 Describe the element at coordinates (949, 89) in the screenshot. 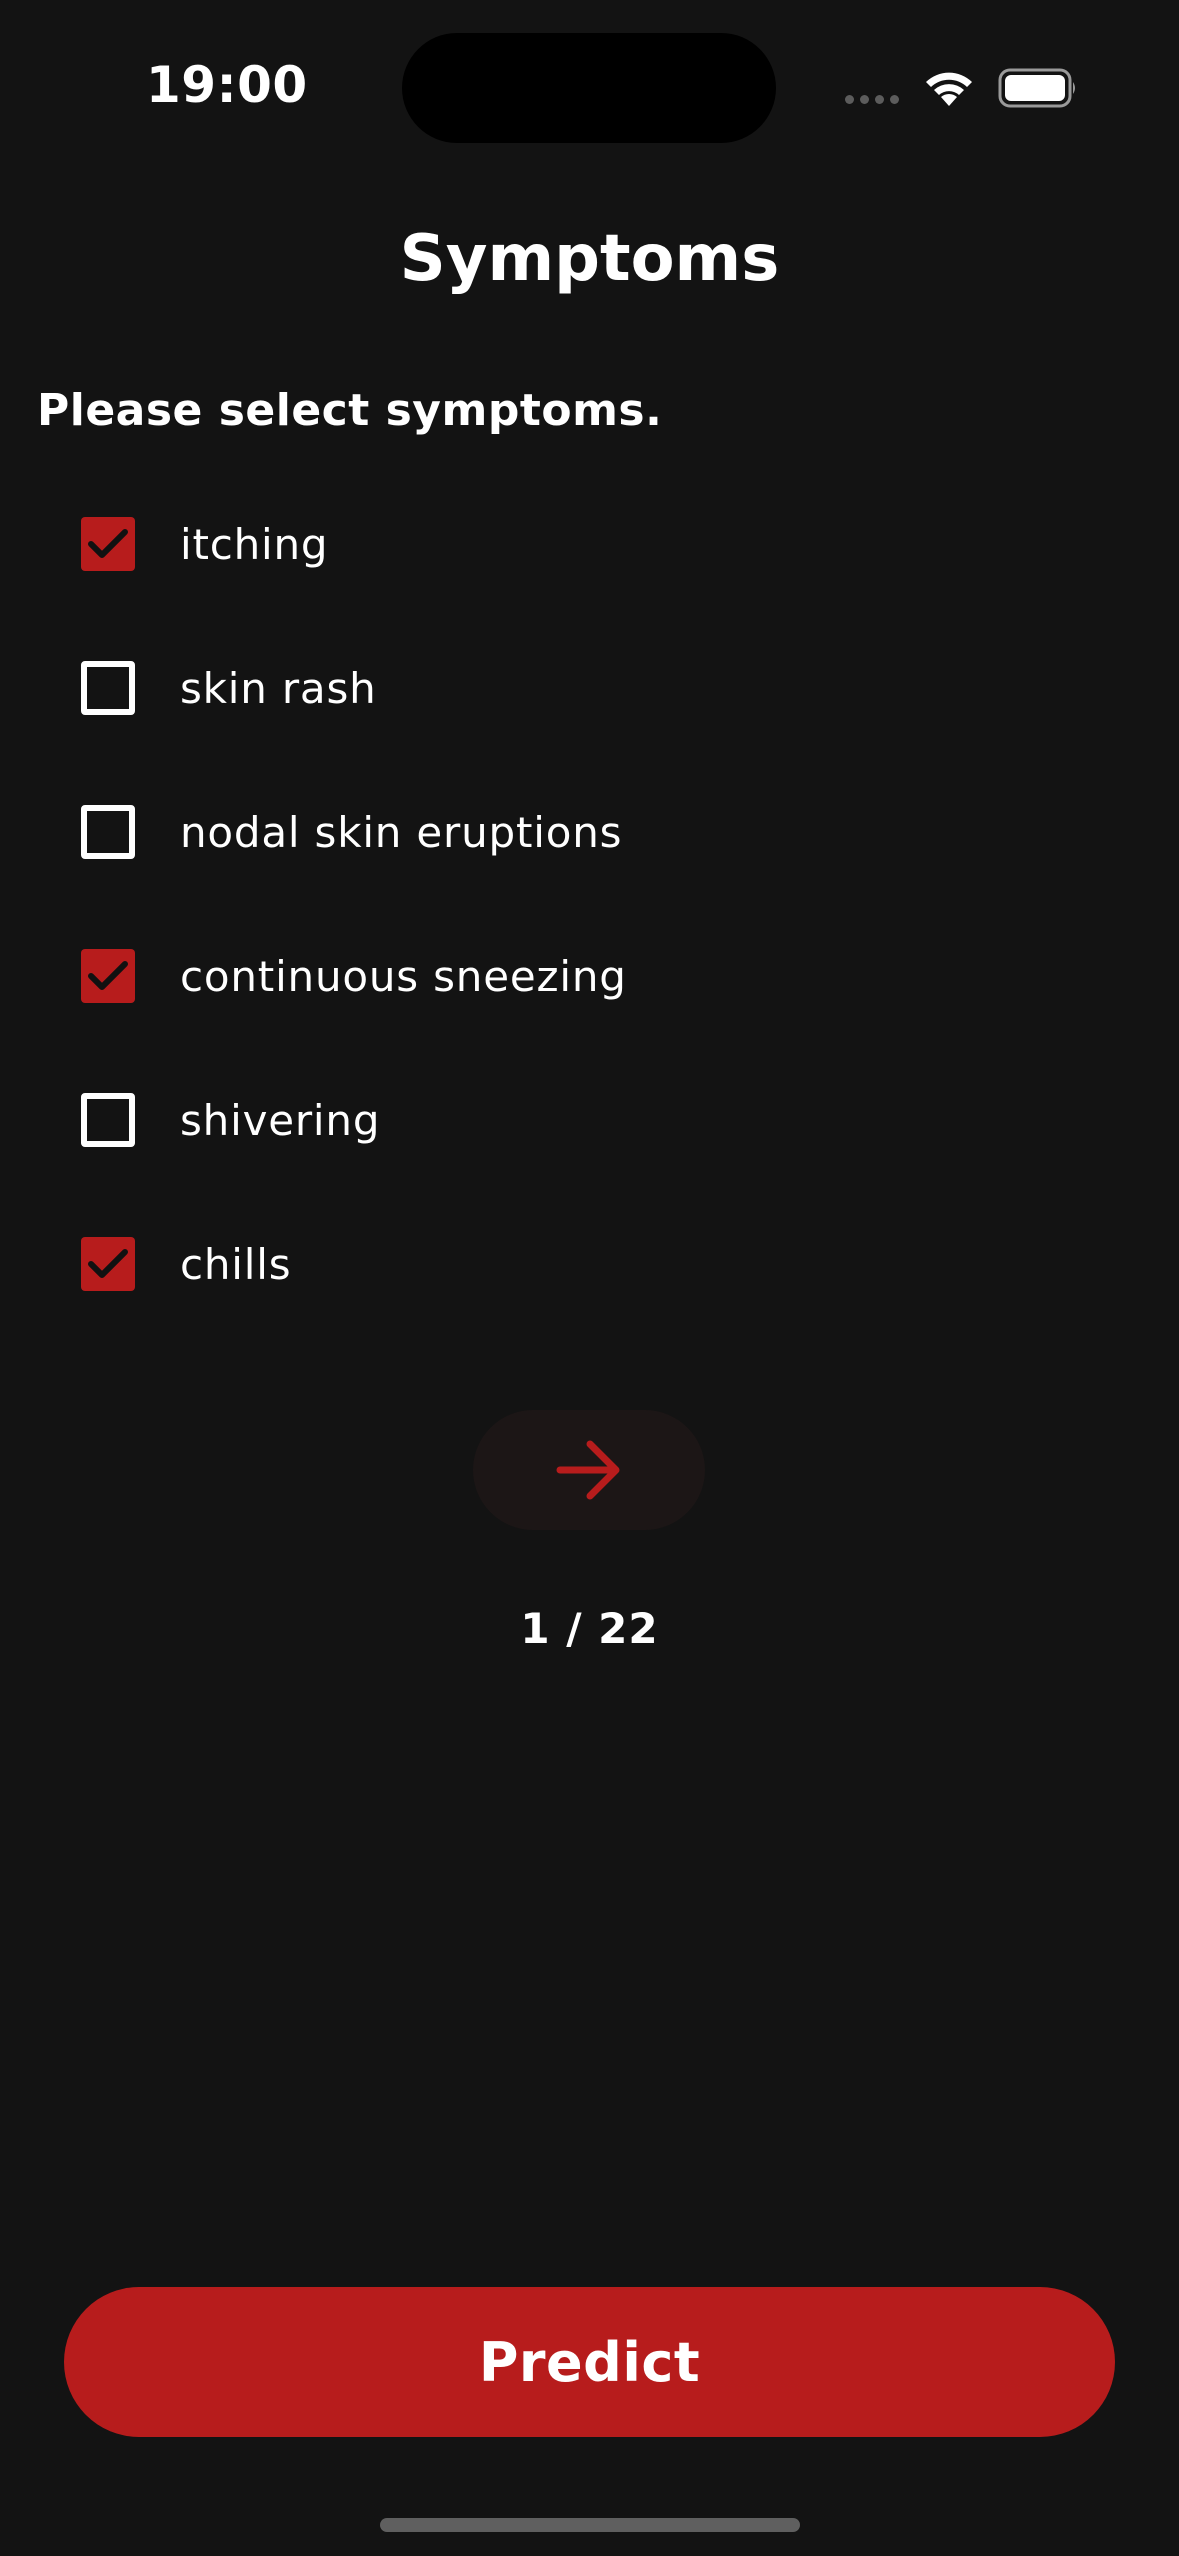

I see `wifi-icon` at that location.